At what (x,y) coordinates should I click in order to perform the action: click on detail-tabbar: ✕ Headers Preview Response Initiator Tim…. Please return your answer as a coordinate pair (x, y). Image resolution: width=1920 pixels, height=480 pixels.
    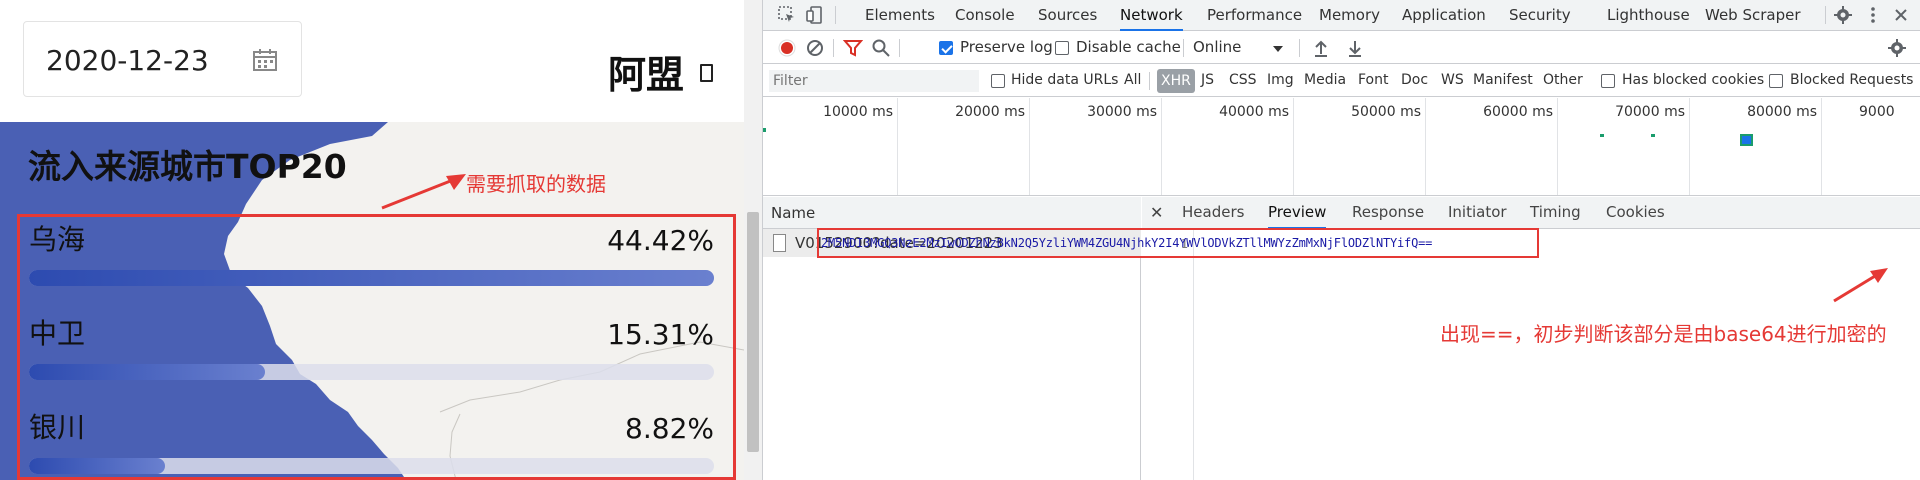
    Looking at the image, I should click on (1531, 213).